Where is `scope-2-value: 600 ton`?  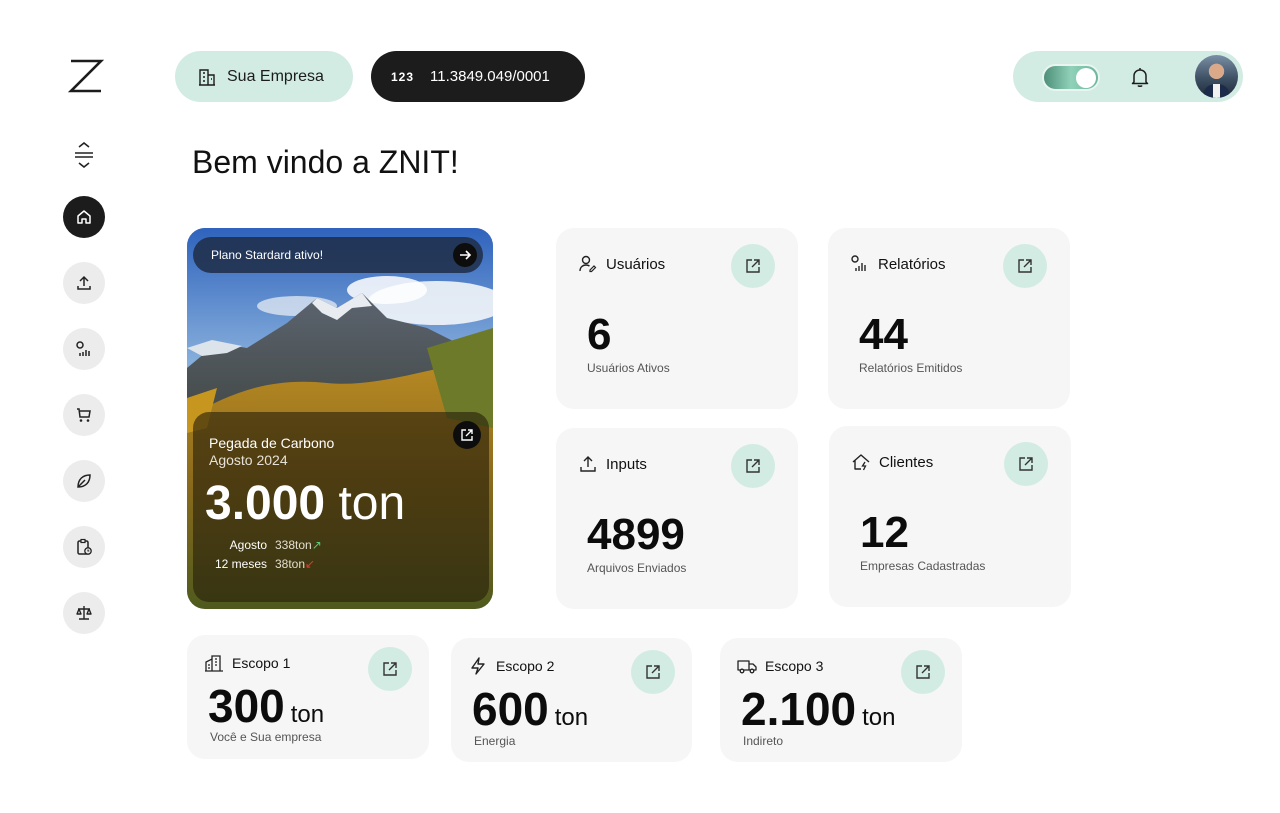
scope-2-value: 600 ton is located at coordinates (530, 709).